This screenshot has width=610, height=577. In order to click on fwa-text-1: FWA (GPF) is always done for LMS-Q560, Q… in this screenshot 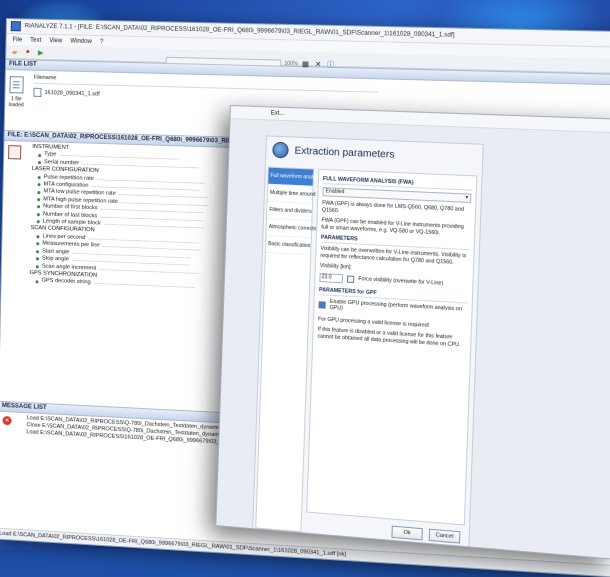, I will do `click(392, 207)`.